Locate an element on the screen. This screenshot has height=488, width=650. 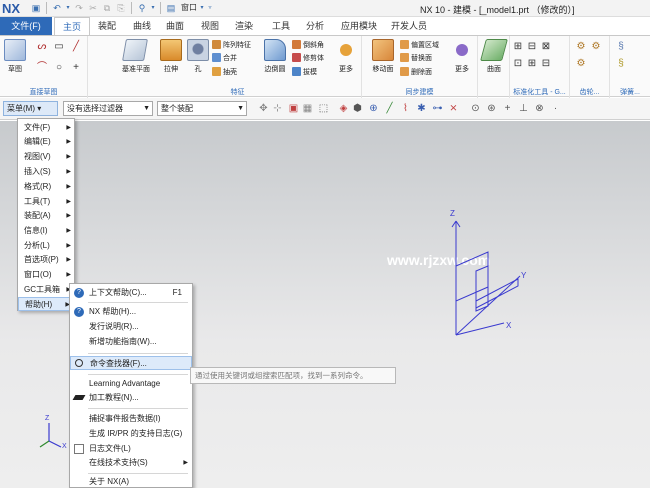
tab-file: 文件(F) is located at coordinates (26, 26).